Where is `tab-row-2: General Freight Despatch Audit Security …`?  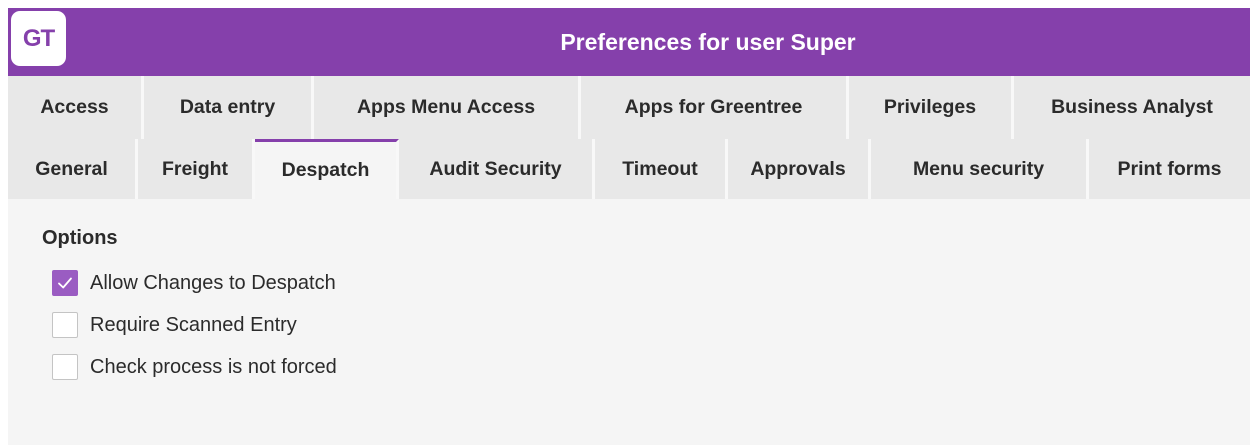 tab-row-2: General Freight Despatch Audit Security … is located at coordinates (629, 169).